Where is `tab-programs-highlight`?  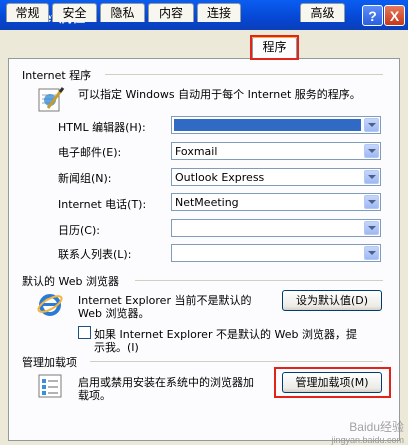
tab-programs-highlight is located at coordinates (274, 47).